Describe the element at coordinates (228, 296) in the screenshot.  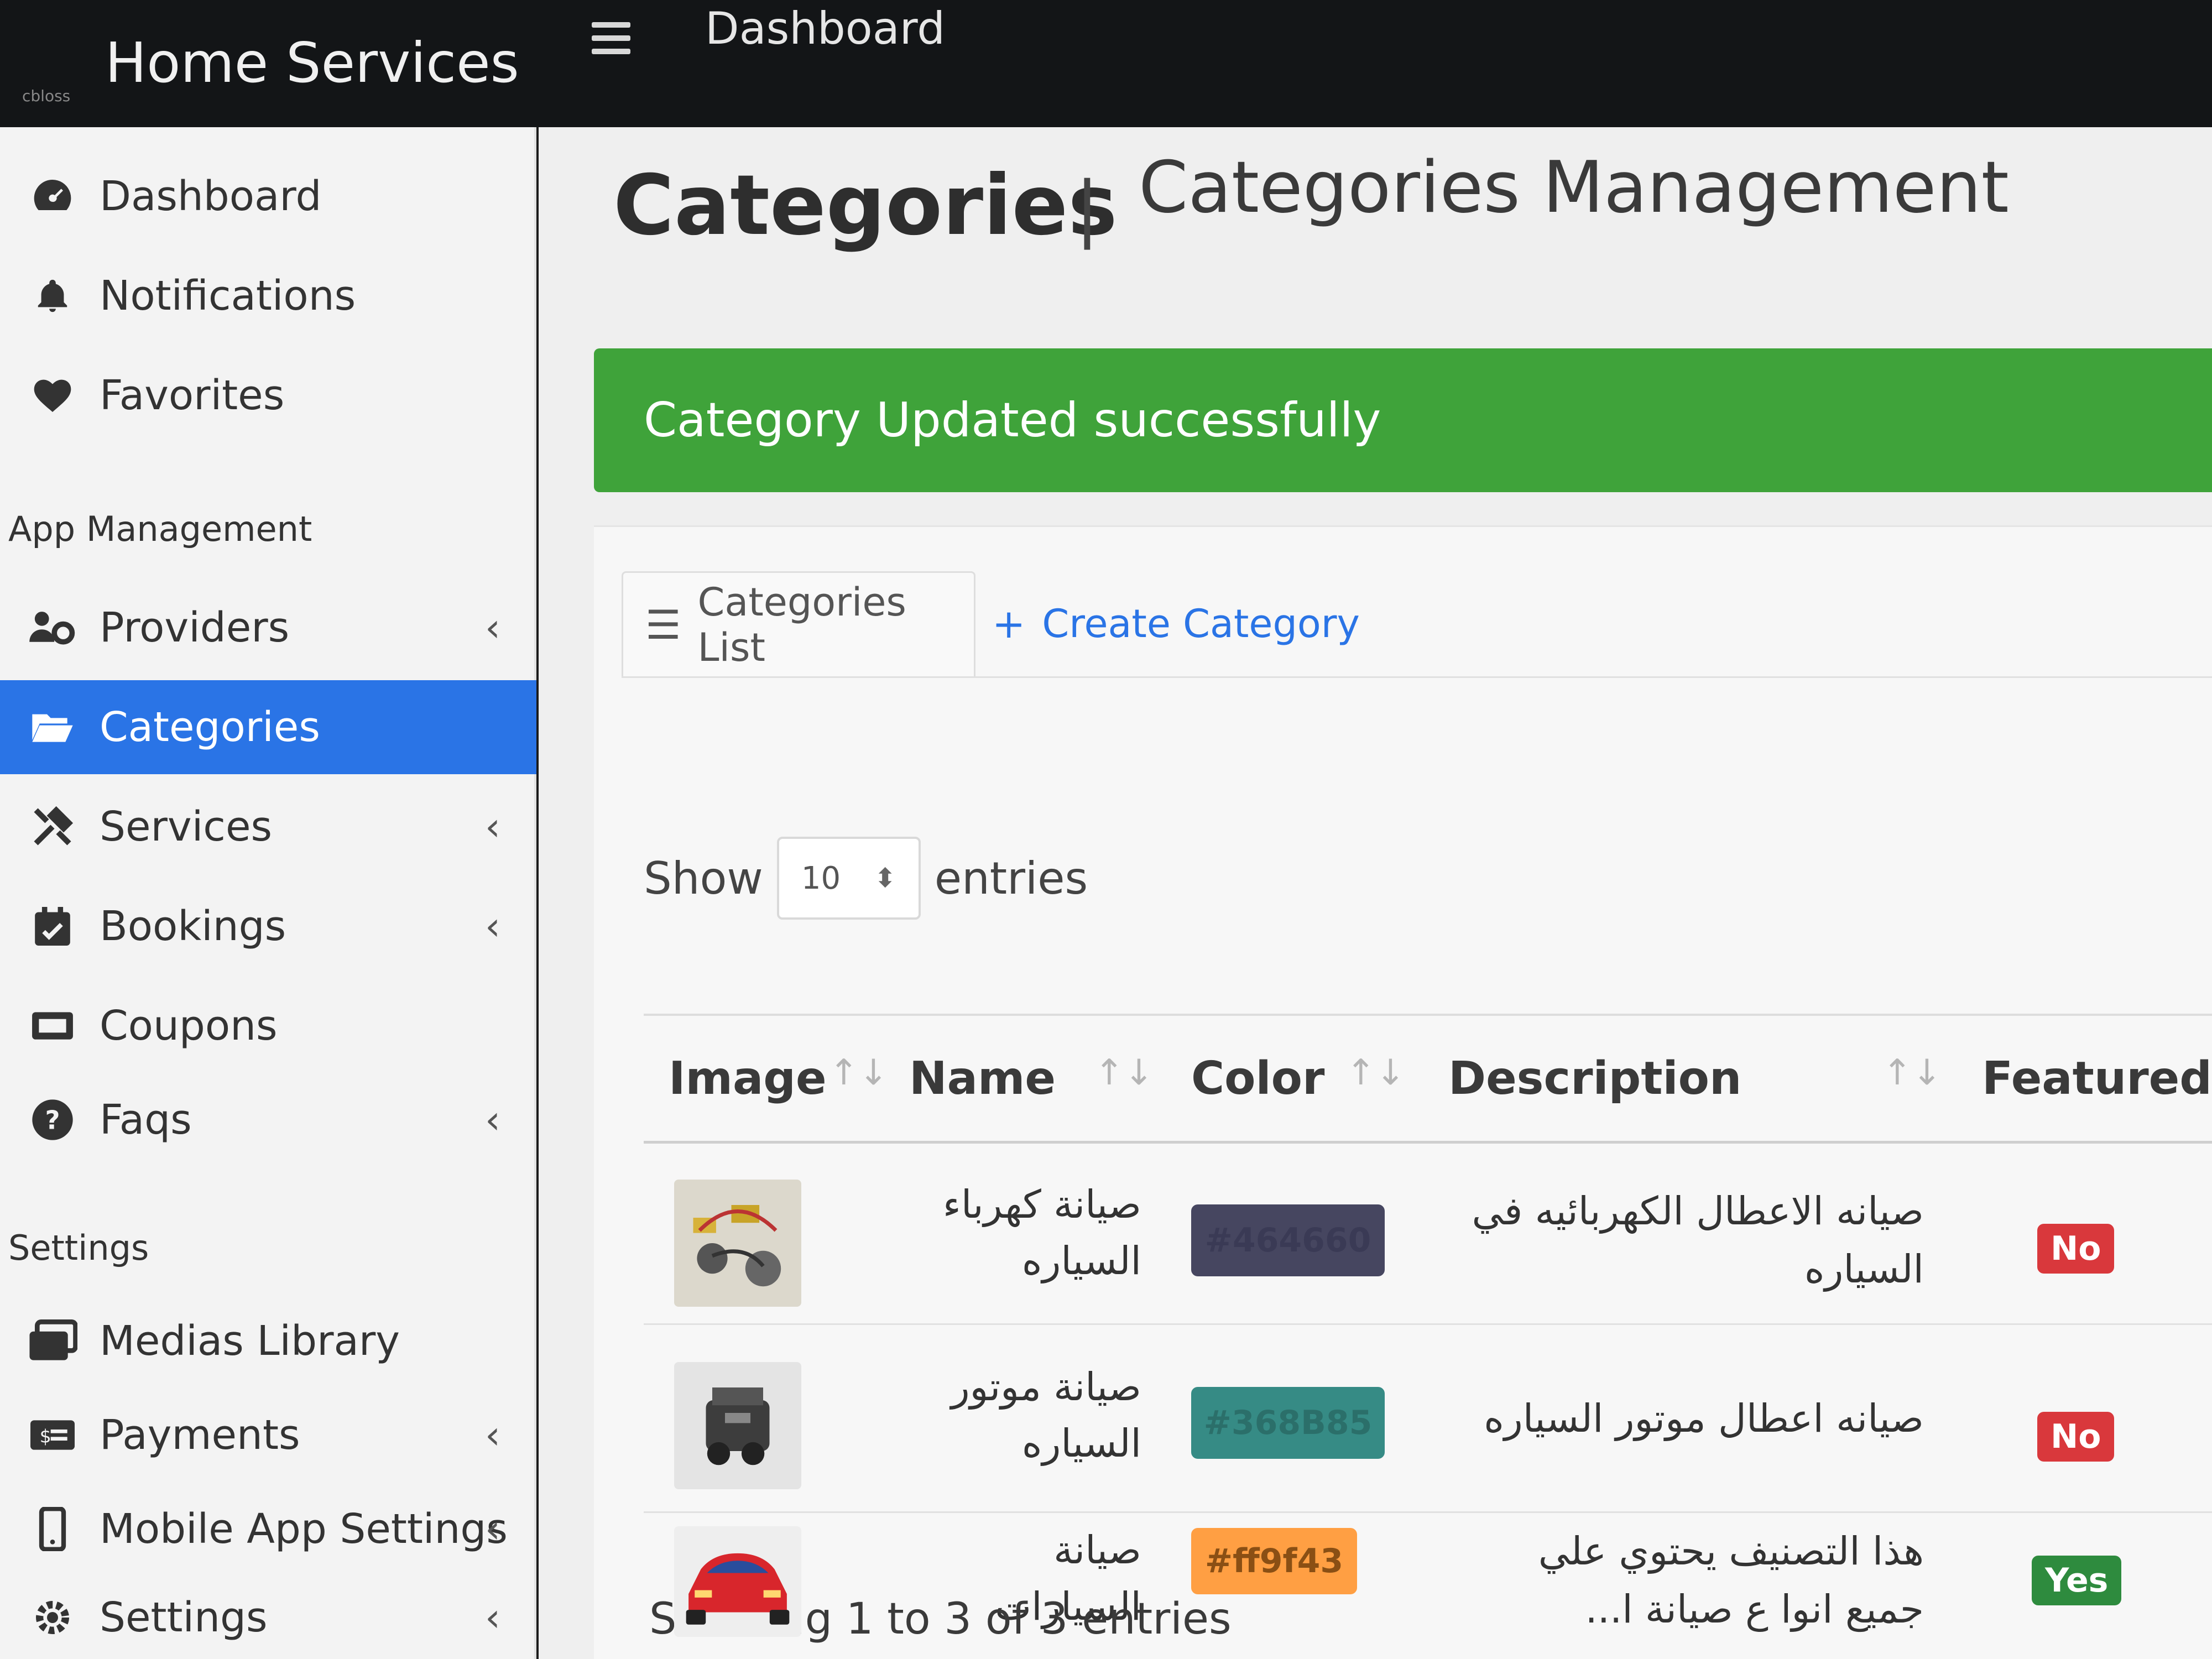
I see `sidebar-item-label: Notifications` at that location.